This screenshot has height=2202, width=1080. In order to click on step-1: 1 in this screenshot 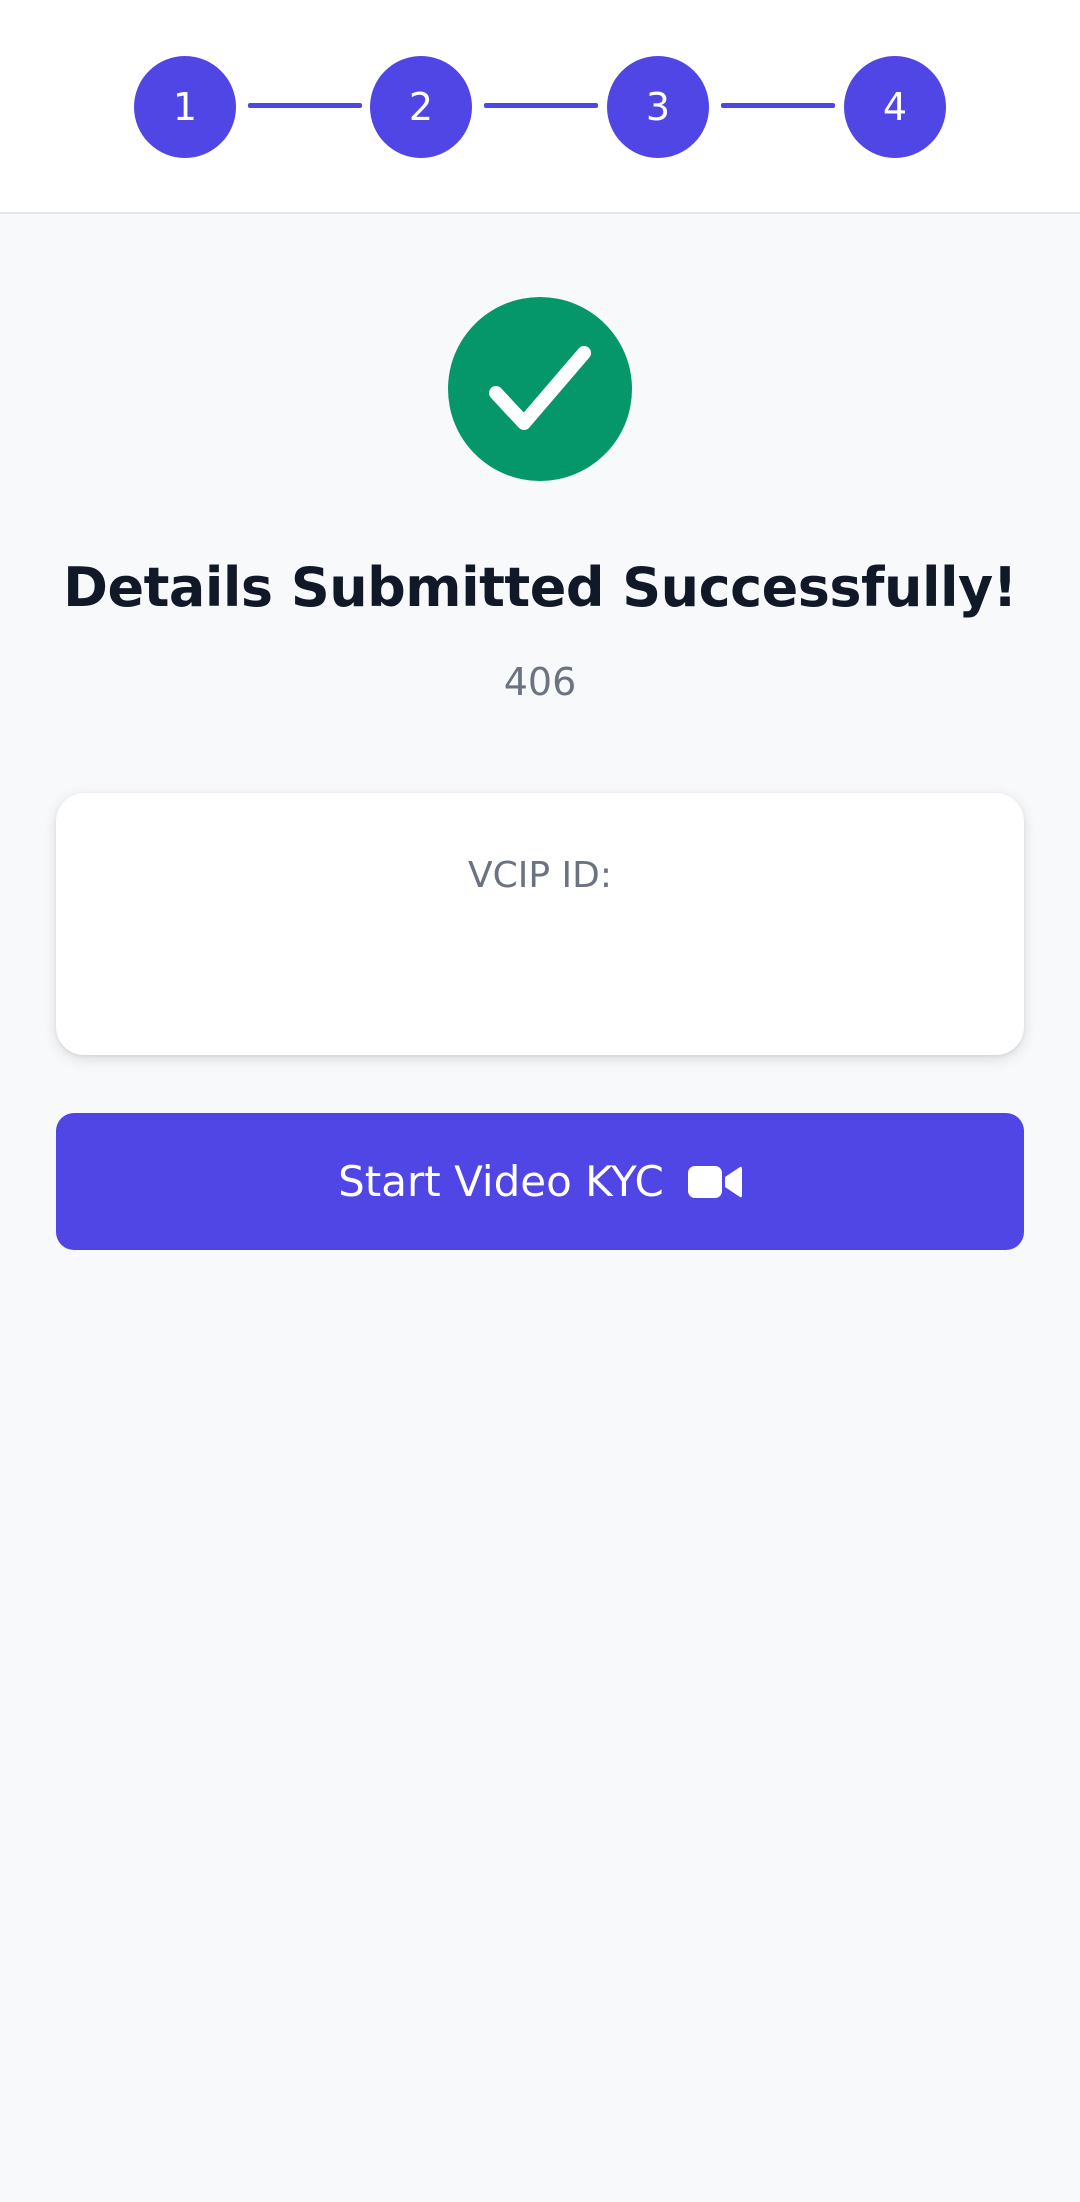, I will do `click(185, 107)`.